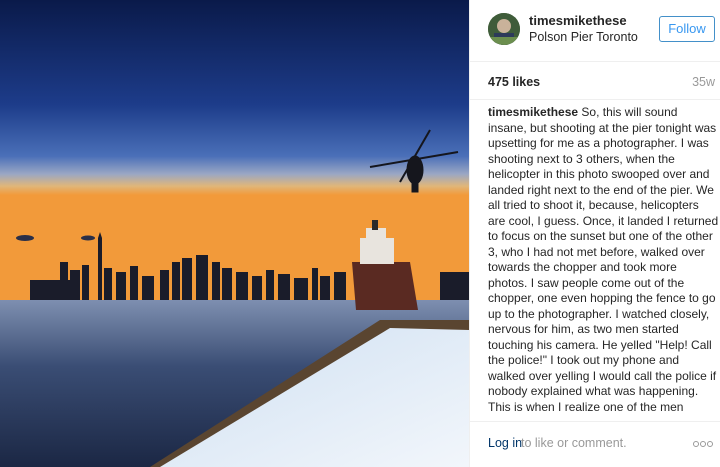  Describe the element at coordinates (595, 81) in the screenshot. I see `post-meta: 475 likes 35w` at that location.